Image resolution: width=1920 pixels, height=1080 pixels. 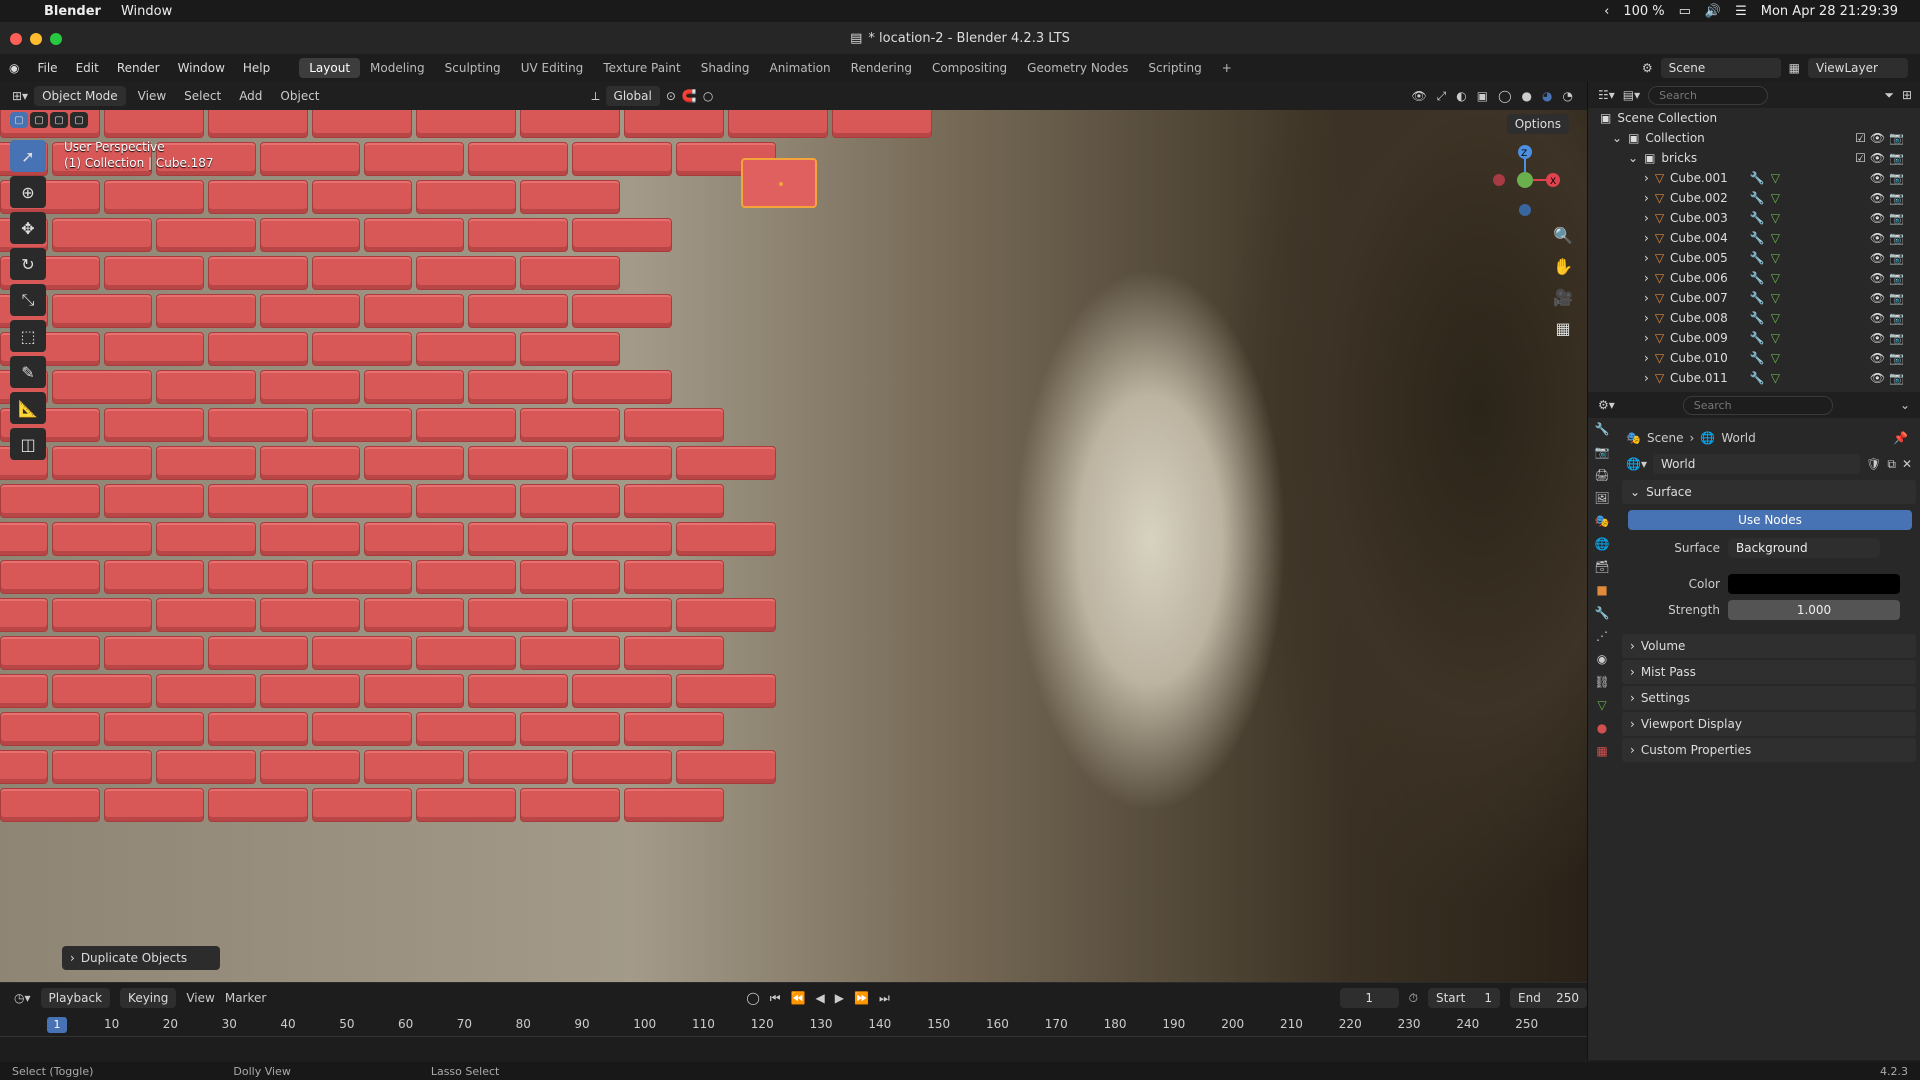 I want to click on tool-tab-icon: 🔧, so click(x=1602, y=429).